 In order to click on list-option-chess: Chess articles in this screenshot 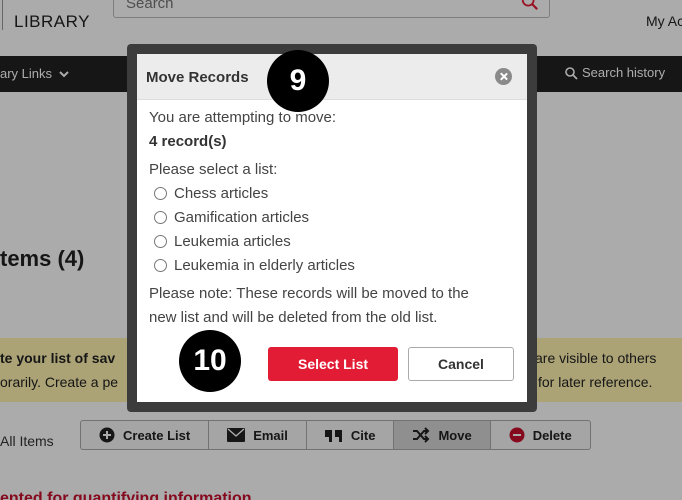, I will do `click(211, 193)`.